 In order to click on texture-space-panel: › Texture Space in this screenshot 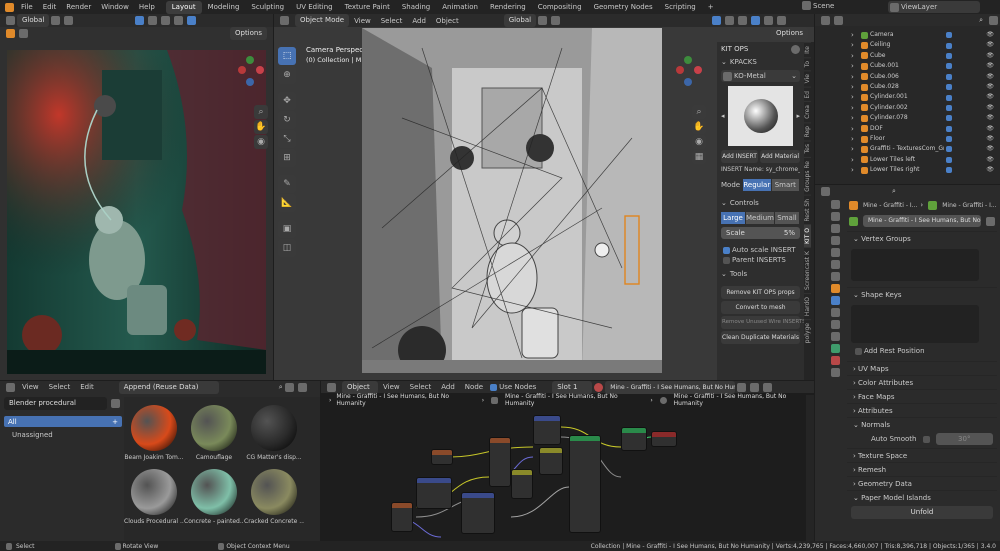, I will do `click(922, 455)`.